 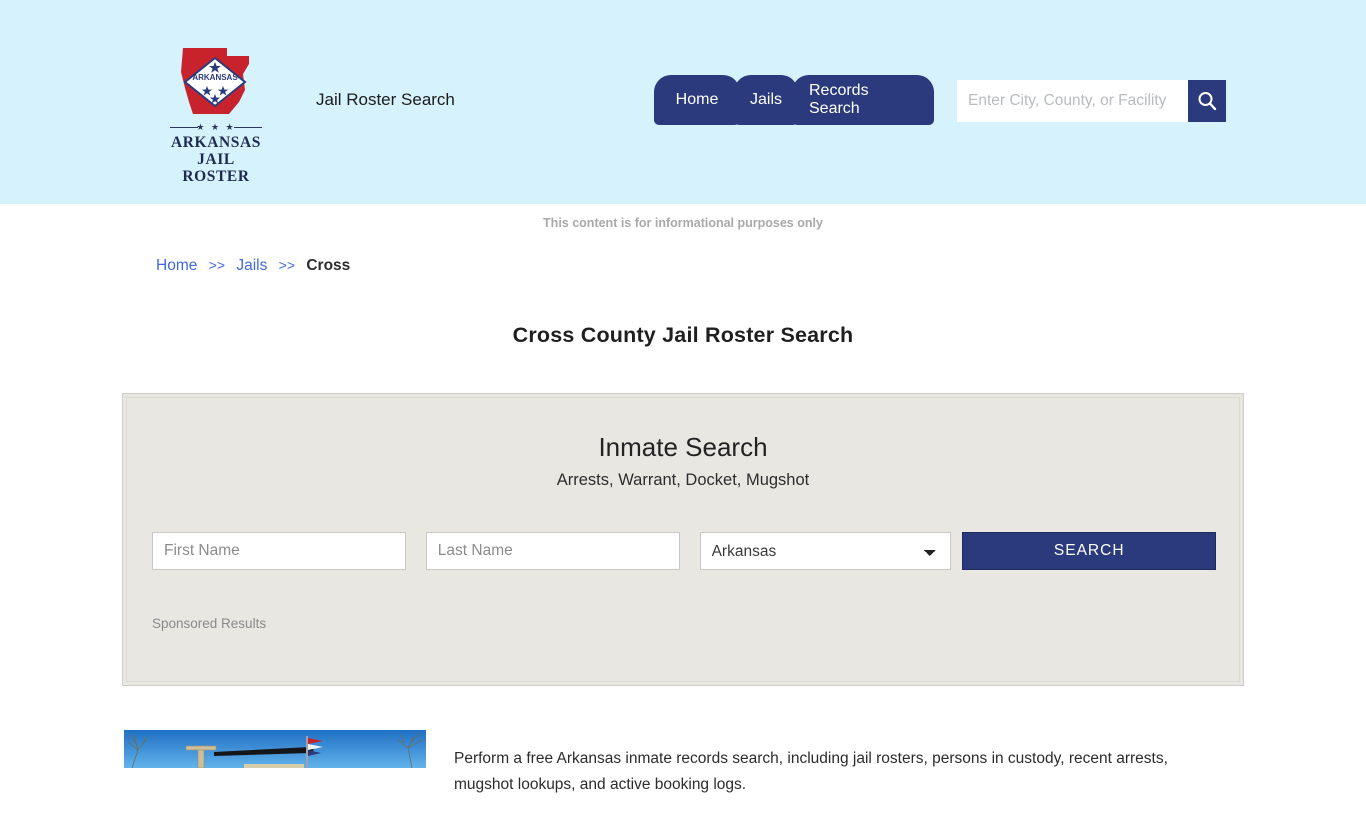 What do you see at coordinates (215, 77) in the screenshot?
I see `arkansas-label: ARKANSAS` at bounding box center [215, 77].